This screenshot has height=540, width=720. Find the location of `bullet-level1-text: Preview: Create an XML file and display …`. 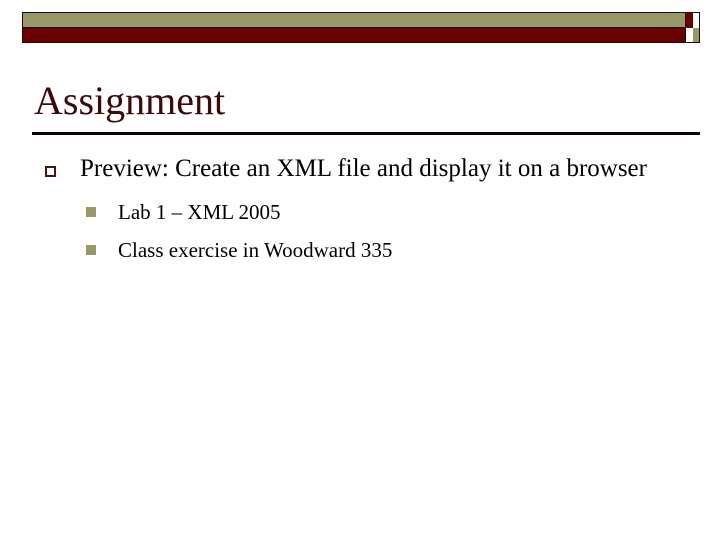

bullet-level1-text: Preview: Create an XML file and display … is located at coordinates (363, 168).